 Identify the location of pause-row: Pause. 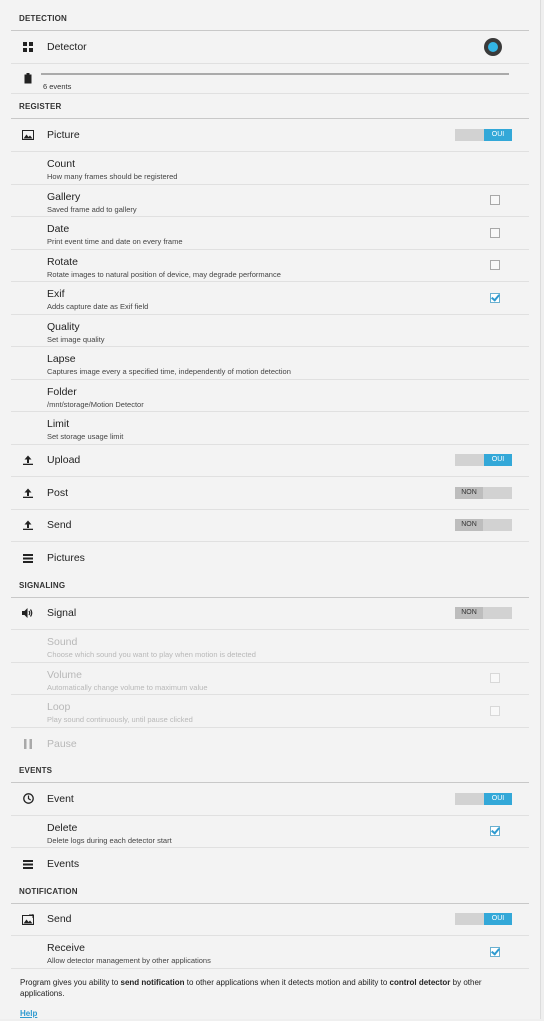
(270, 744).